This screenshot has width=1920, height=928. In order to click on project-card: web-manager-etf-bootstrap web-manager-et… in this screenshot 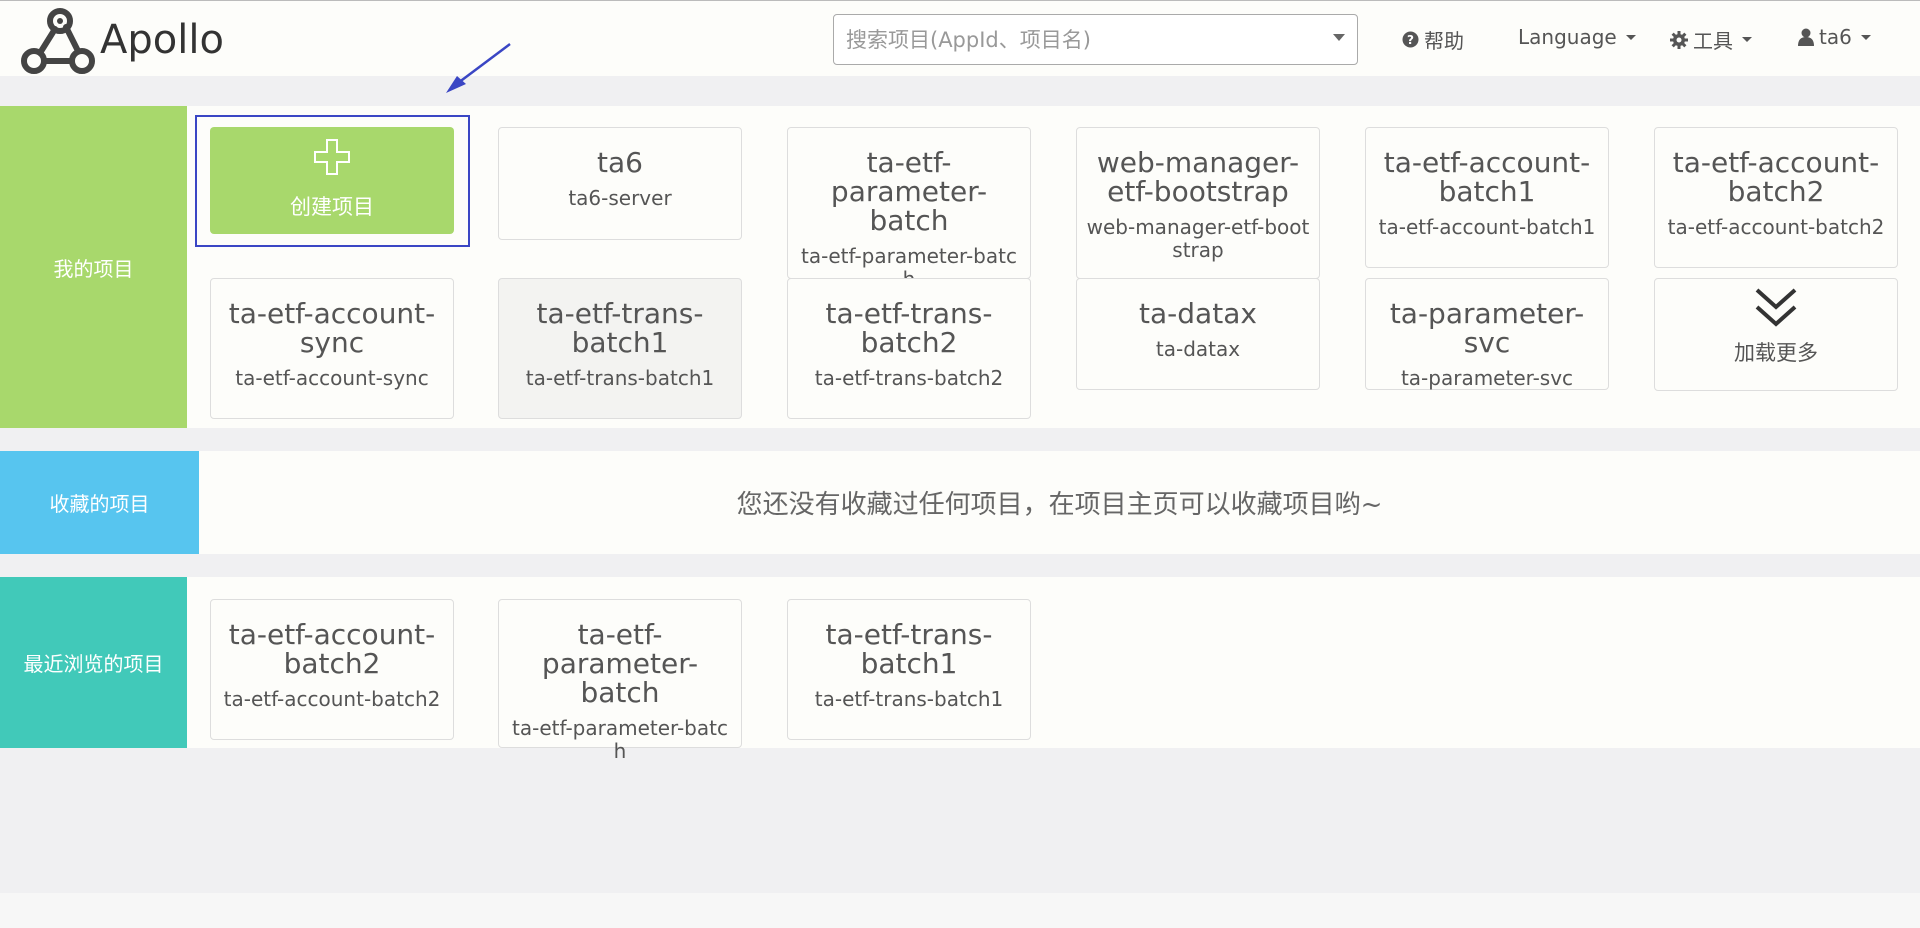, I will do `click(1198, 203)`.